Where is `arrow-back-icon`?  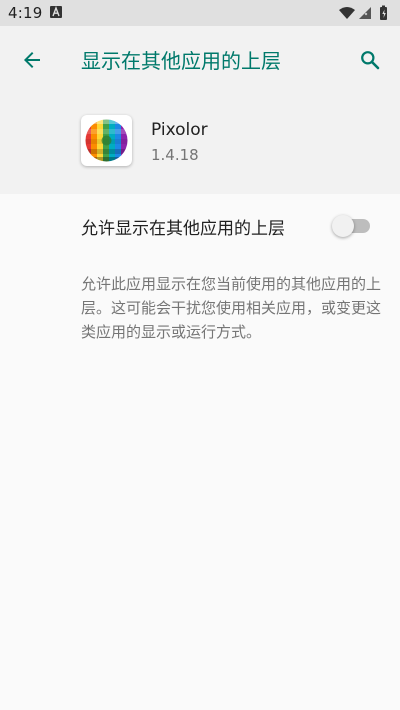 arrow-back-icon is located at coordinates (32, 60).